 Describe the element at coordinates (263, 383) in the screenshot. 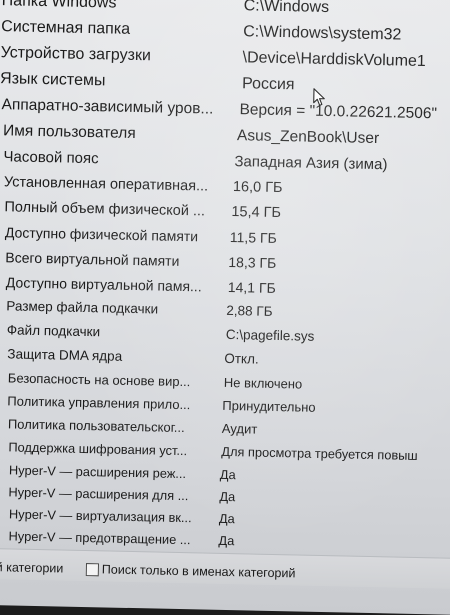

I see `row-value: Не включено` at that location.